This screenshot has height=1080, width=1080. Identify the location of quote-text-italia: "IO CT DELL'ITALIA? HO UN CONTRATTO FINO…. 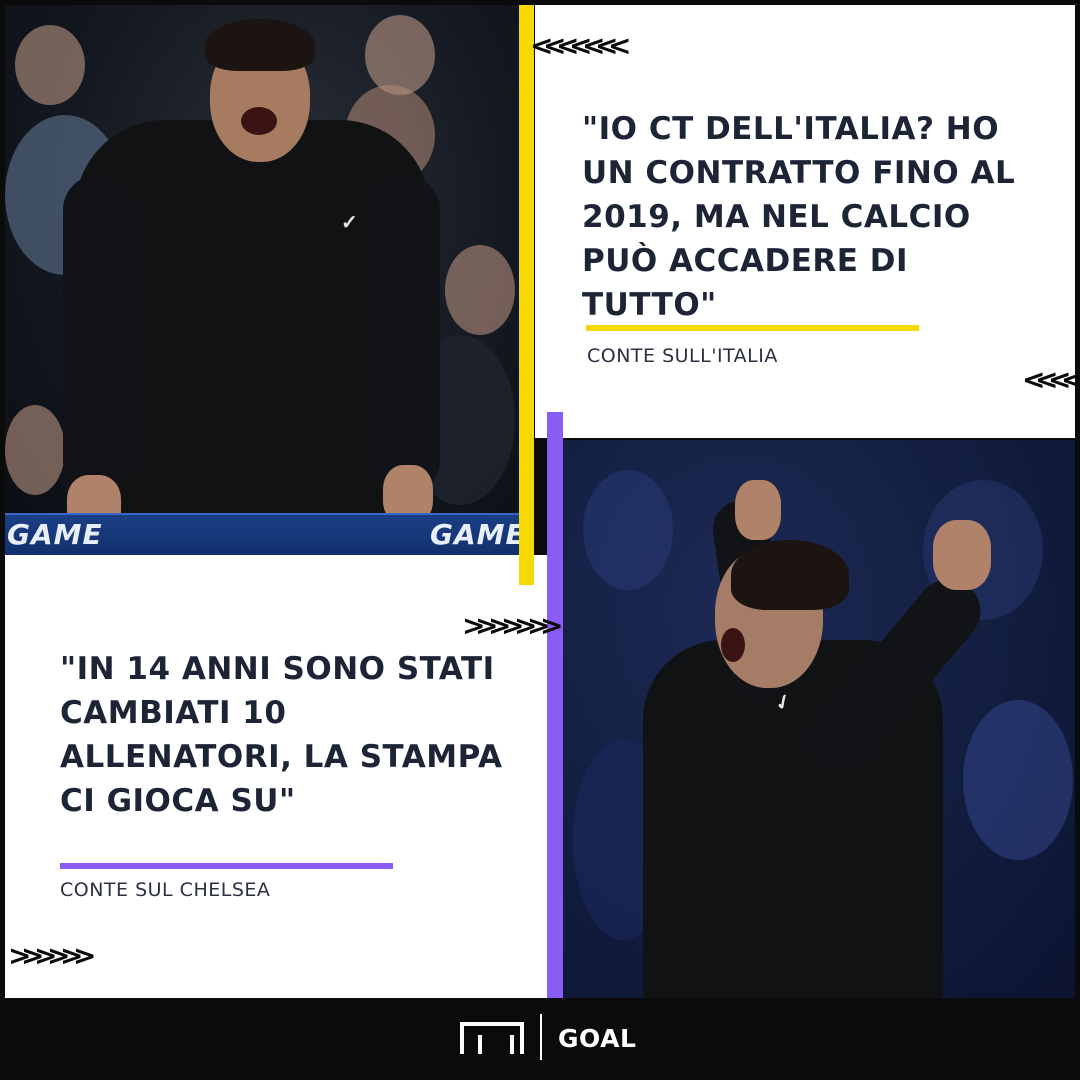
(799, 217).